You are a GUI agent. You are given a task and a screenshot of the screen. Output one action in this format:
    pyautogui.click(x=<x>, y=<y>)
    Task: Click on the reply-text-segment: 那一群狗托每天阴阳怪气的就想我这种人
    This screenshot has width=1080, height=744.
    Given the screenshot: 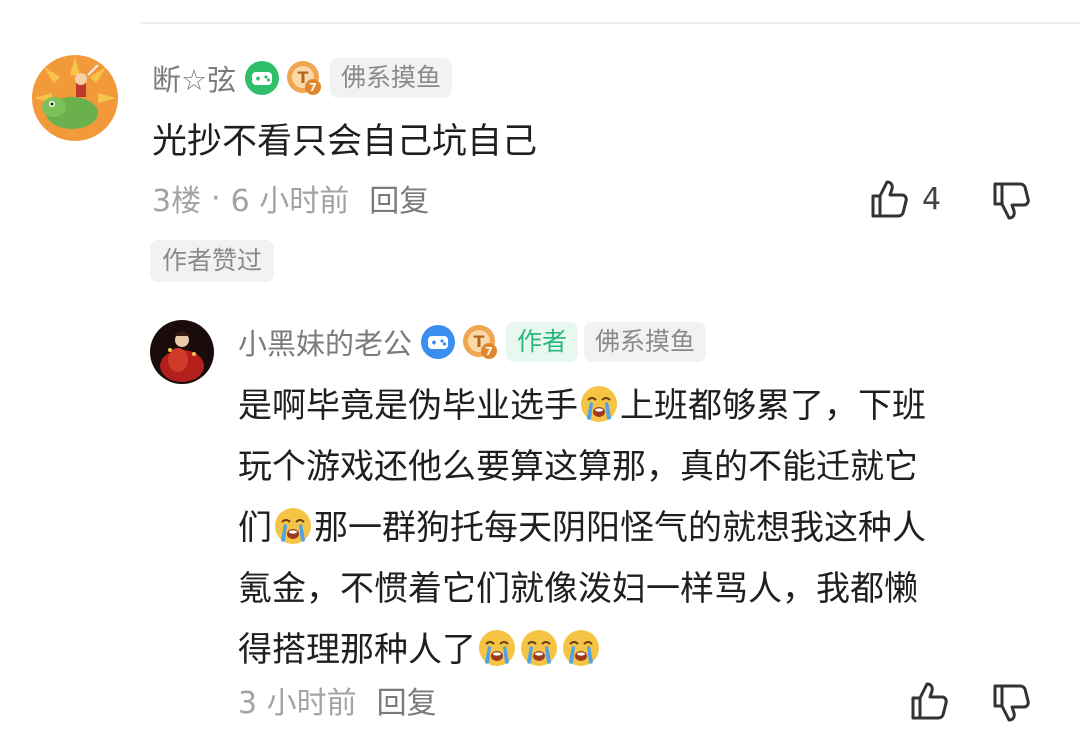 What is the action you would take?
    pyautogui.click(x=620, y=528)
    